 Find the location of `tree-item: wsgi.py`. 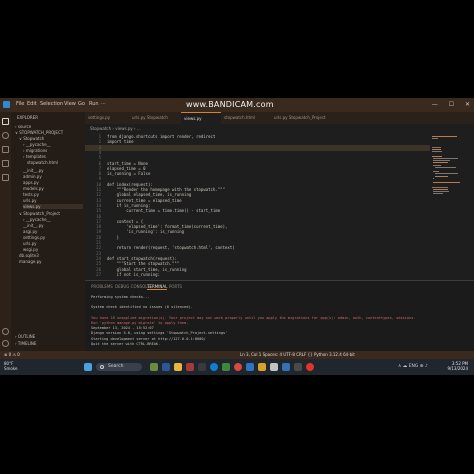

tree-item: wsgi.py is located at coordinates (30, 249).